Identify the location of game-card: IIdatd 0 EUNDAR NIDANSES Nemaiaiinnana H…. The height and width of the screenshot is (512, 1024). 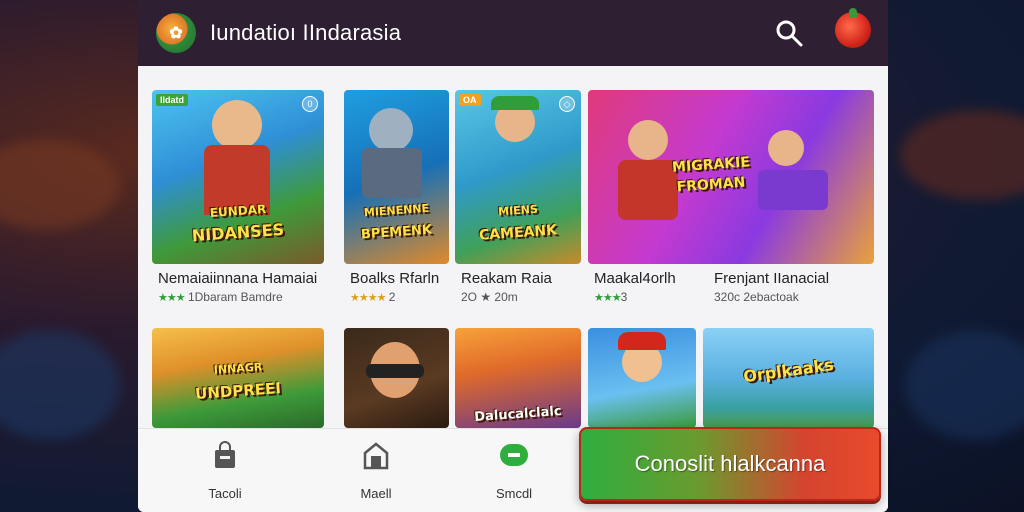
(238, 200).